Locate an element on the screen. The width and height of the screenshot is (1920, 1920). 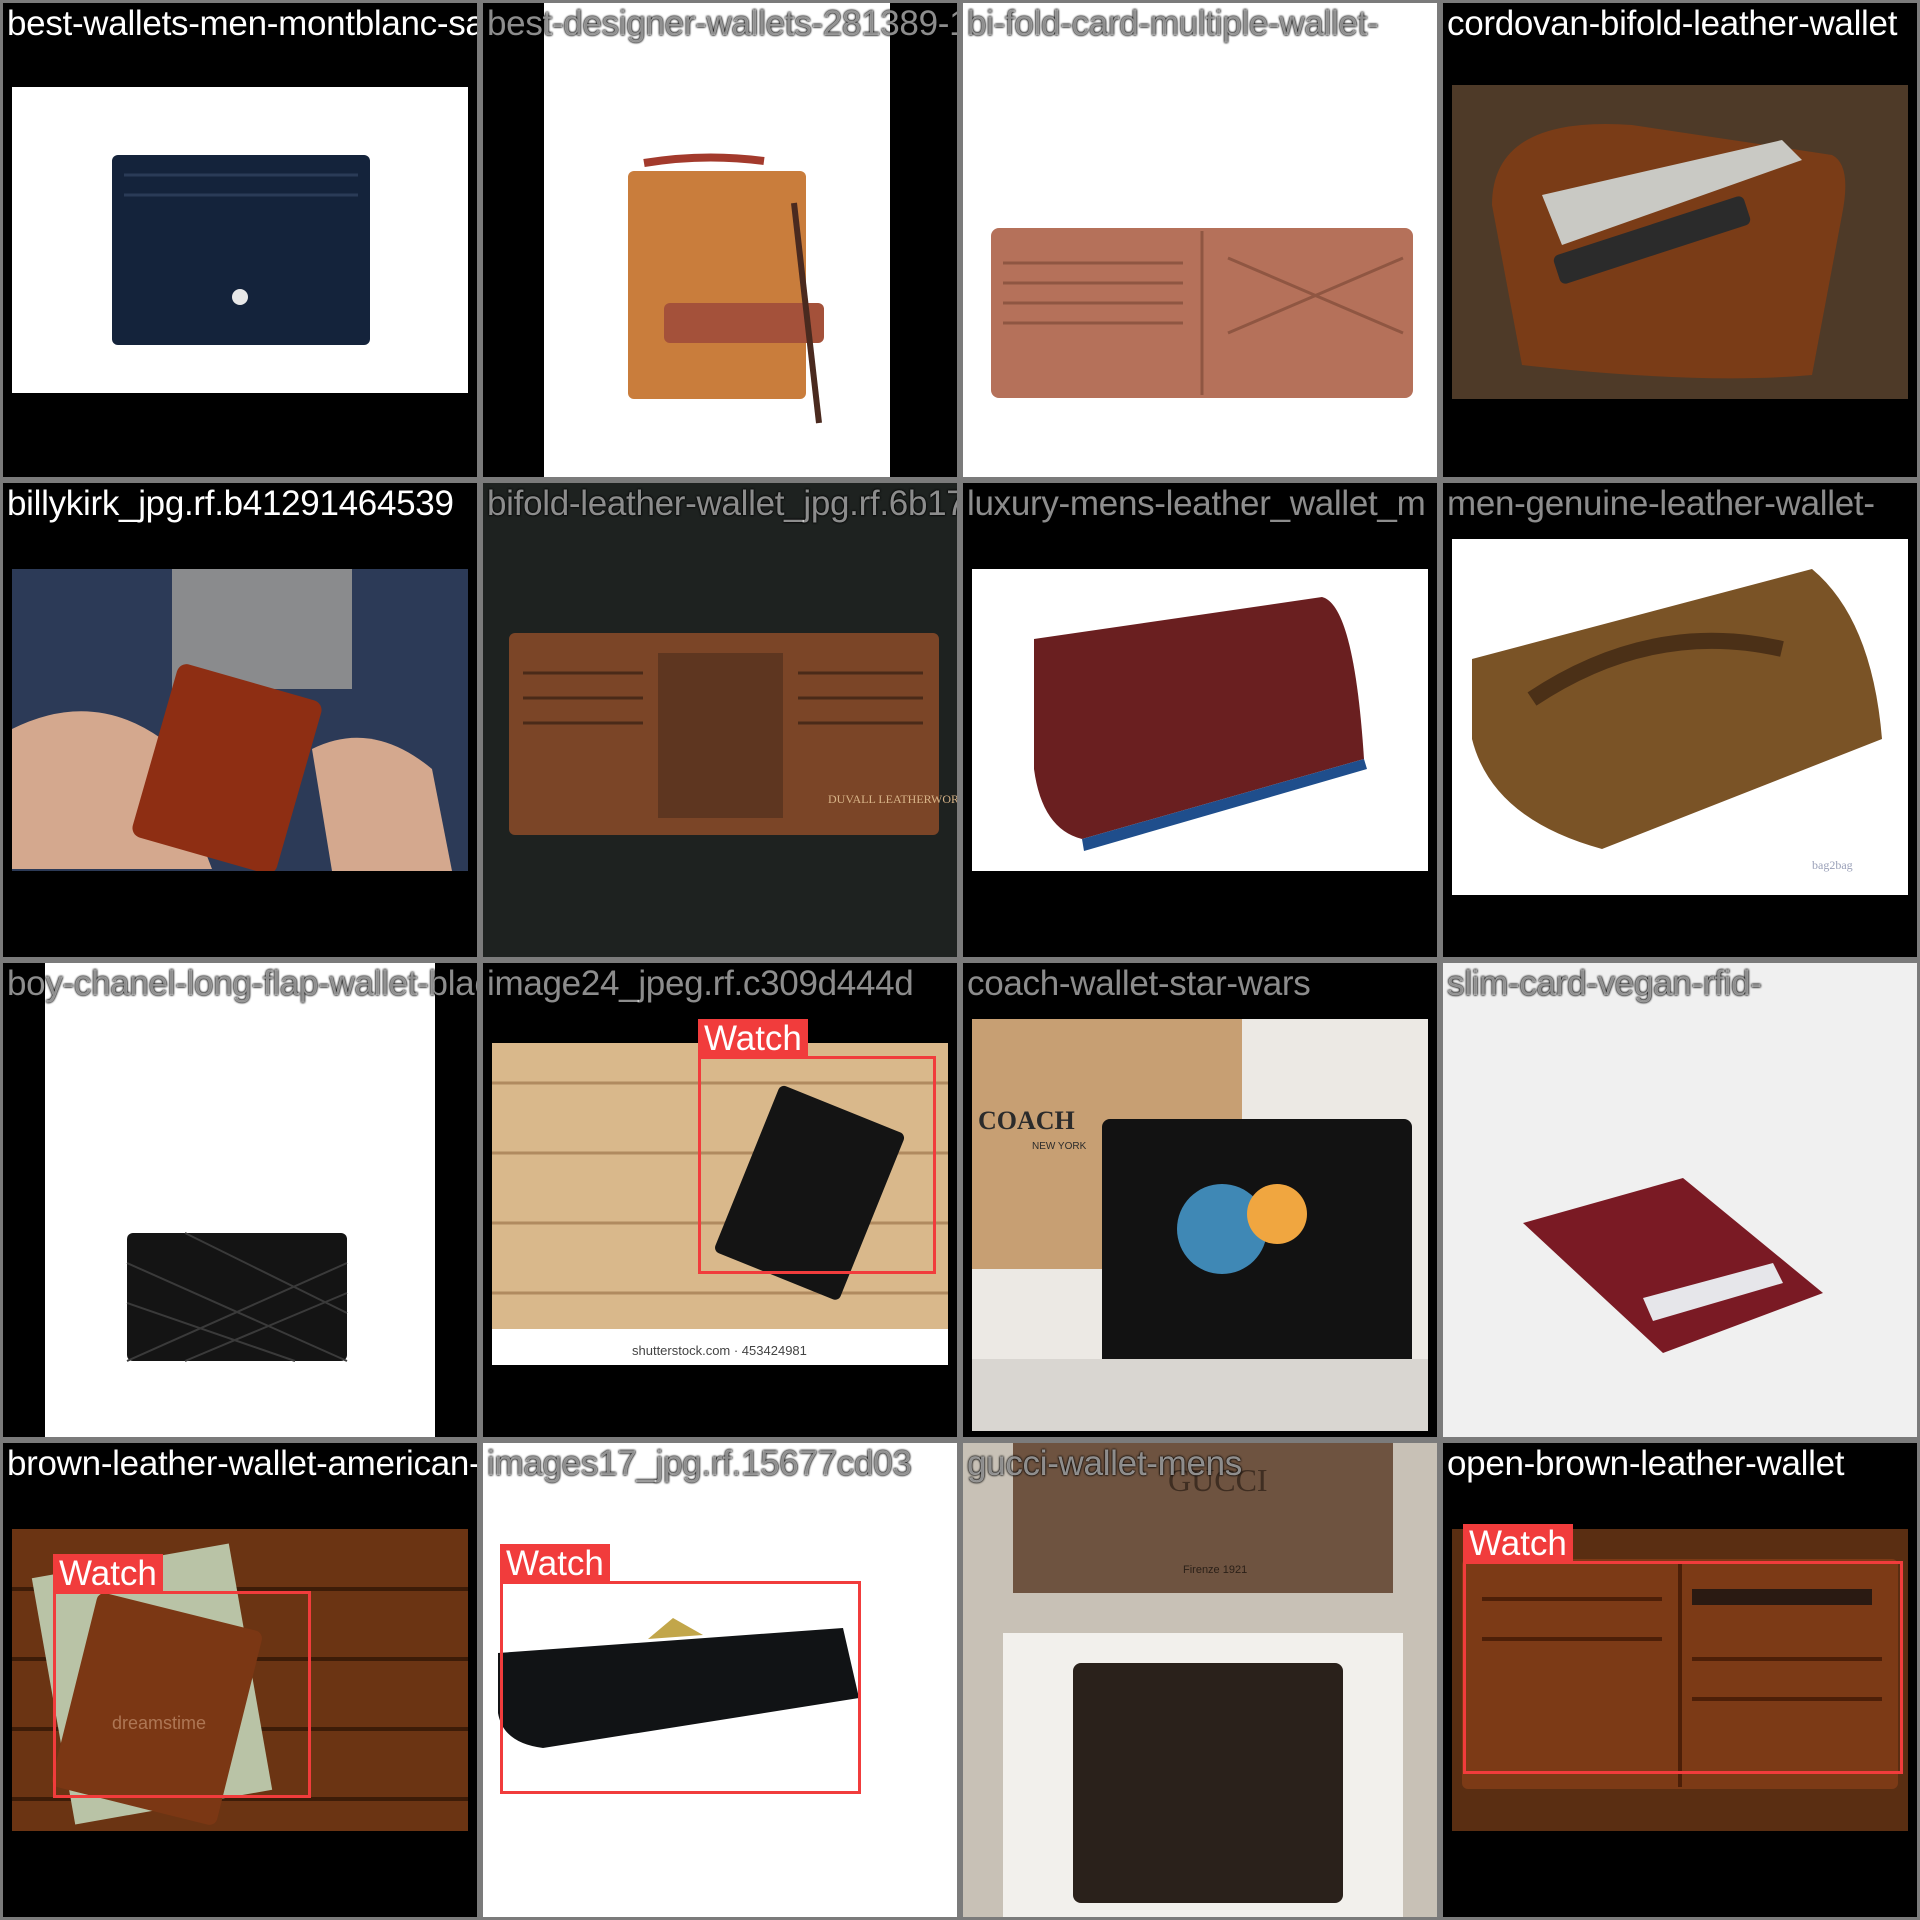
tile-filename: boy-chanel-long-flap-wallet-black is located at coordinates (243, 983).